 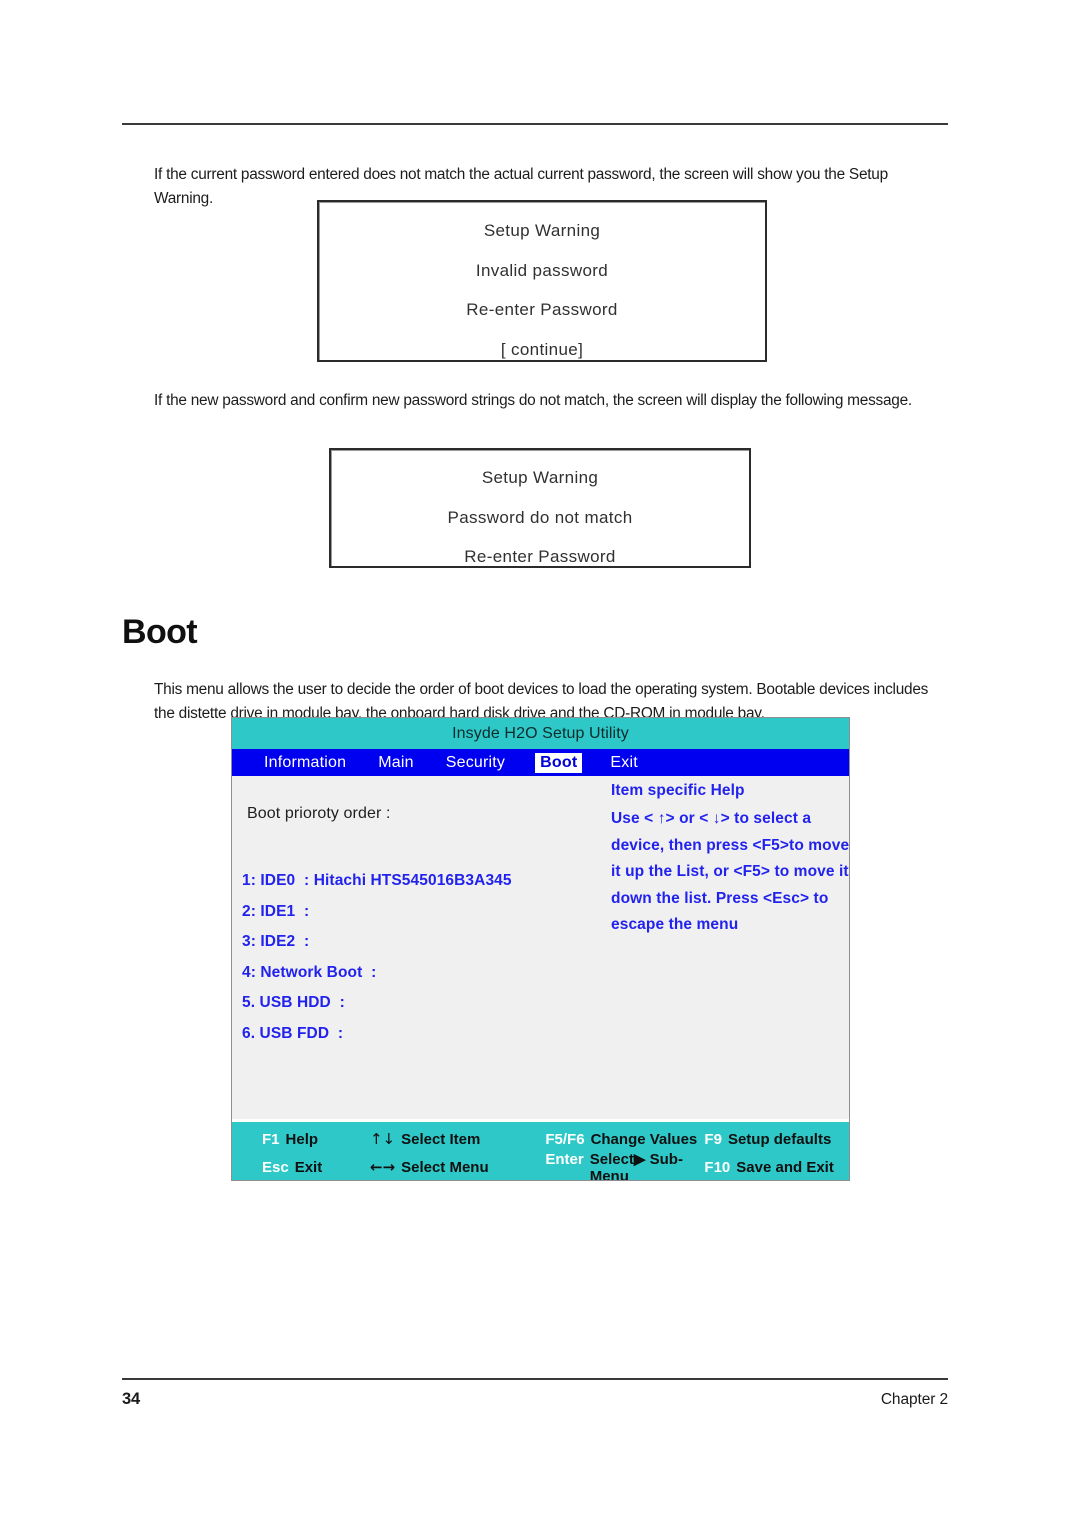 I want to click on fkey-desc: Exit, so click(x=308, y=1167).